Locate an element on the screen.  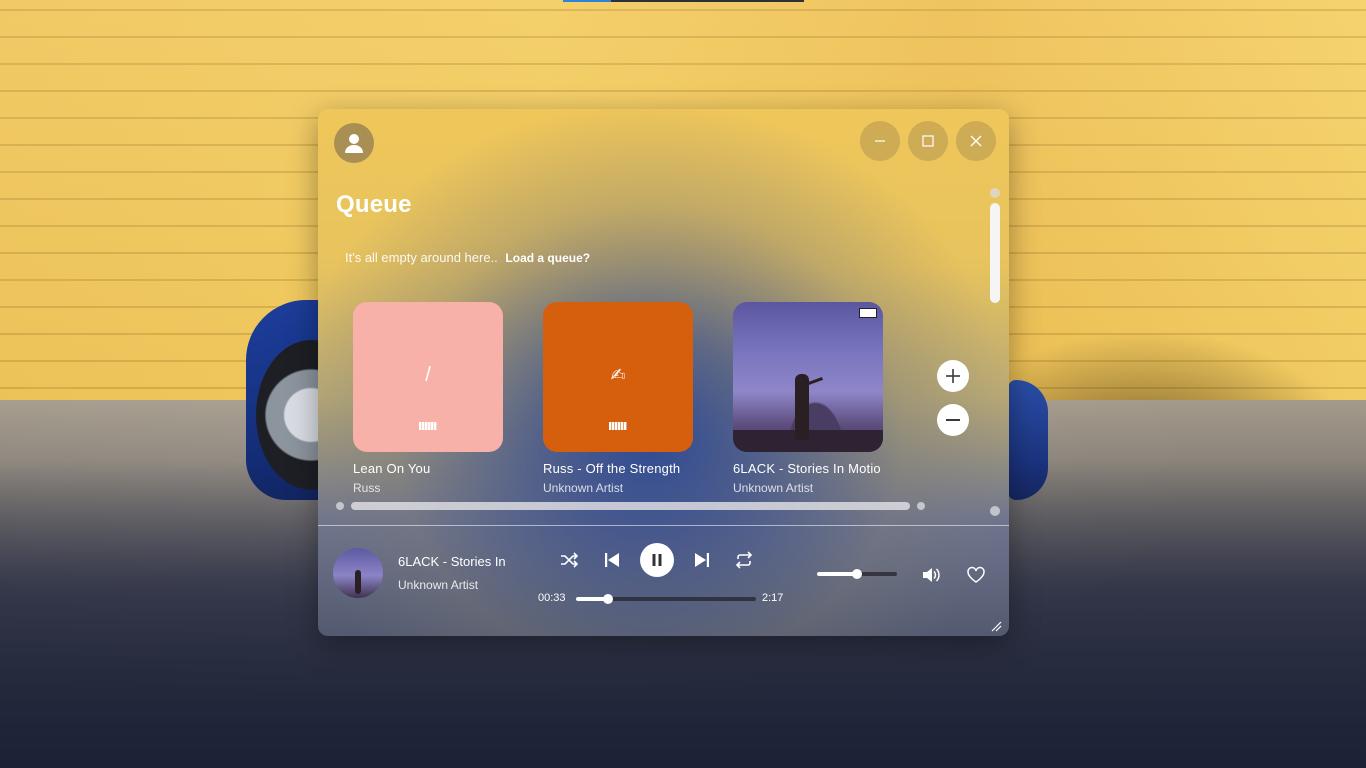
previous-button is located at coordinates (612, 560).